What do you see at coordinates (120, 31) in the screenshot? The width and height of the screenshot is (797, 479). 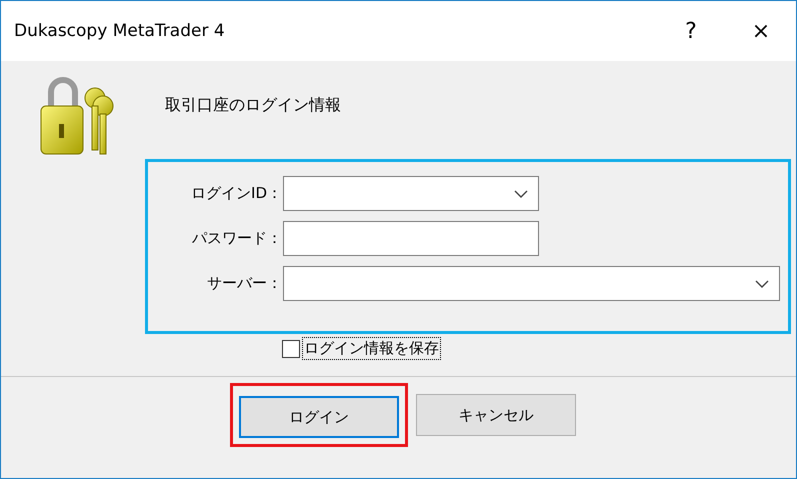 I see `window-title: Dukascopy MetaTrader 4` at bounding box center [120, 31].